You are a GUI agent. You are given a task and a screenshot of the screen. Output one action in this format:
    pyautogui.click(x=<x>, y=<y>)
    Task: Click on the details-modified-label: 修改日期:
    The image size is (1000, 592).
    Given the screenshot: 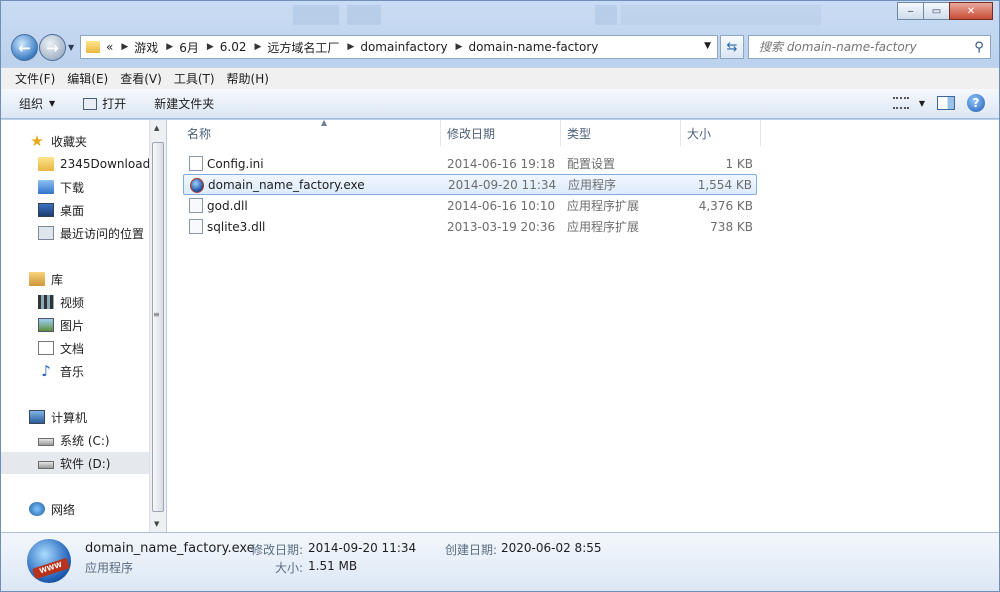 What is the action you would take?
    pyautogui.click(x=277, y=550)
    